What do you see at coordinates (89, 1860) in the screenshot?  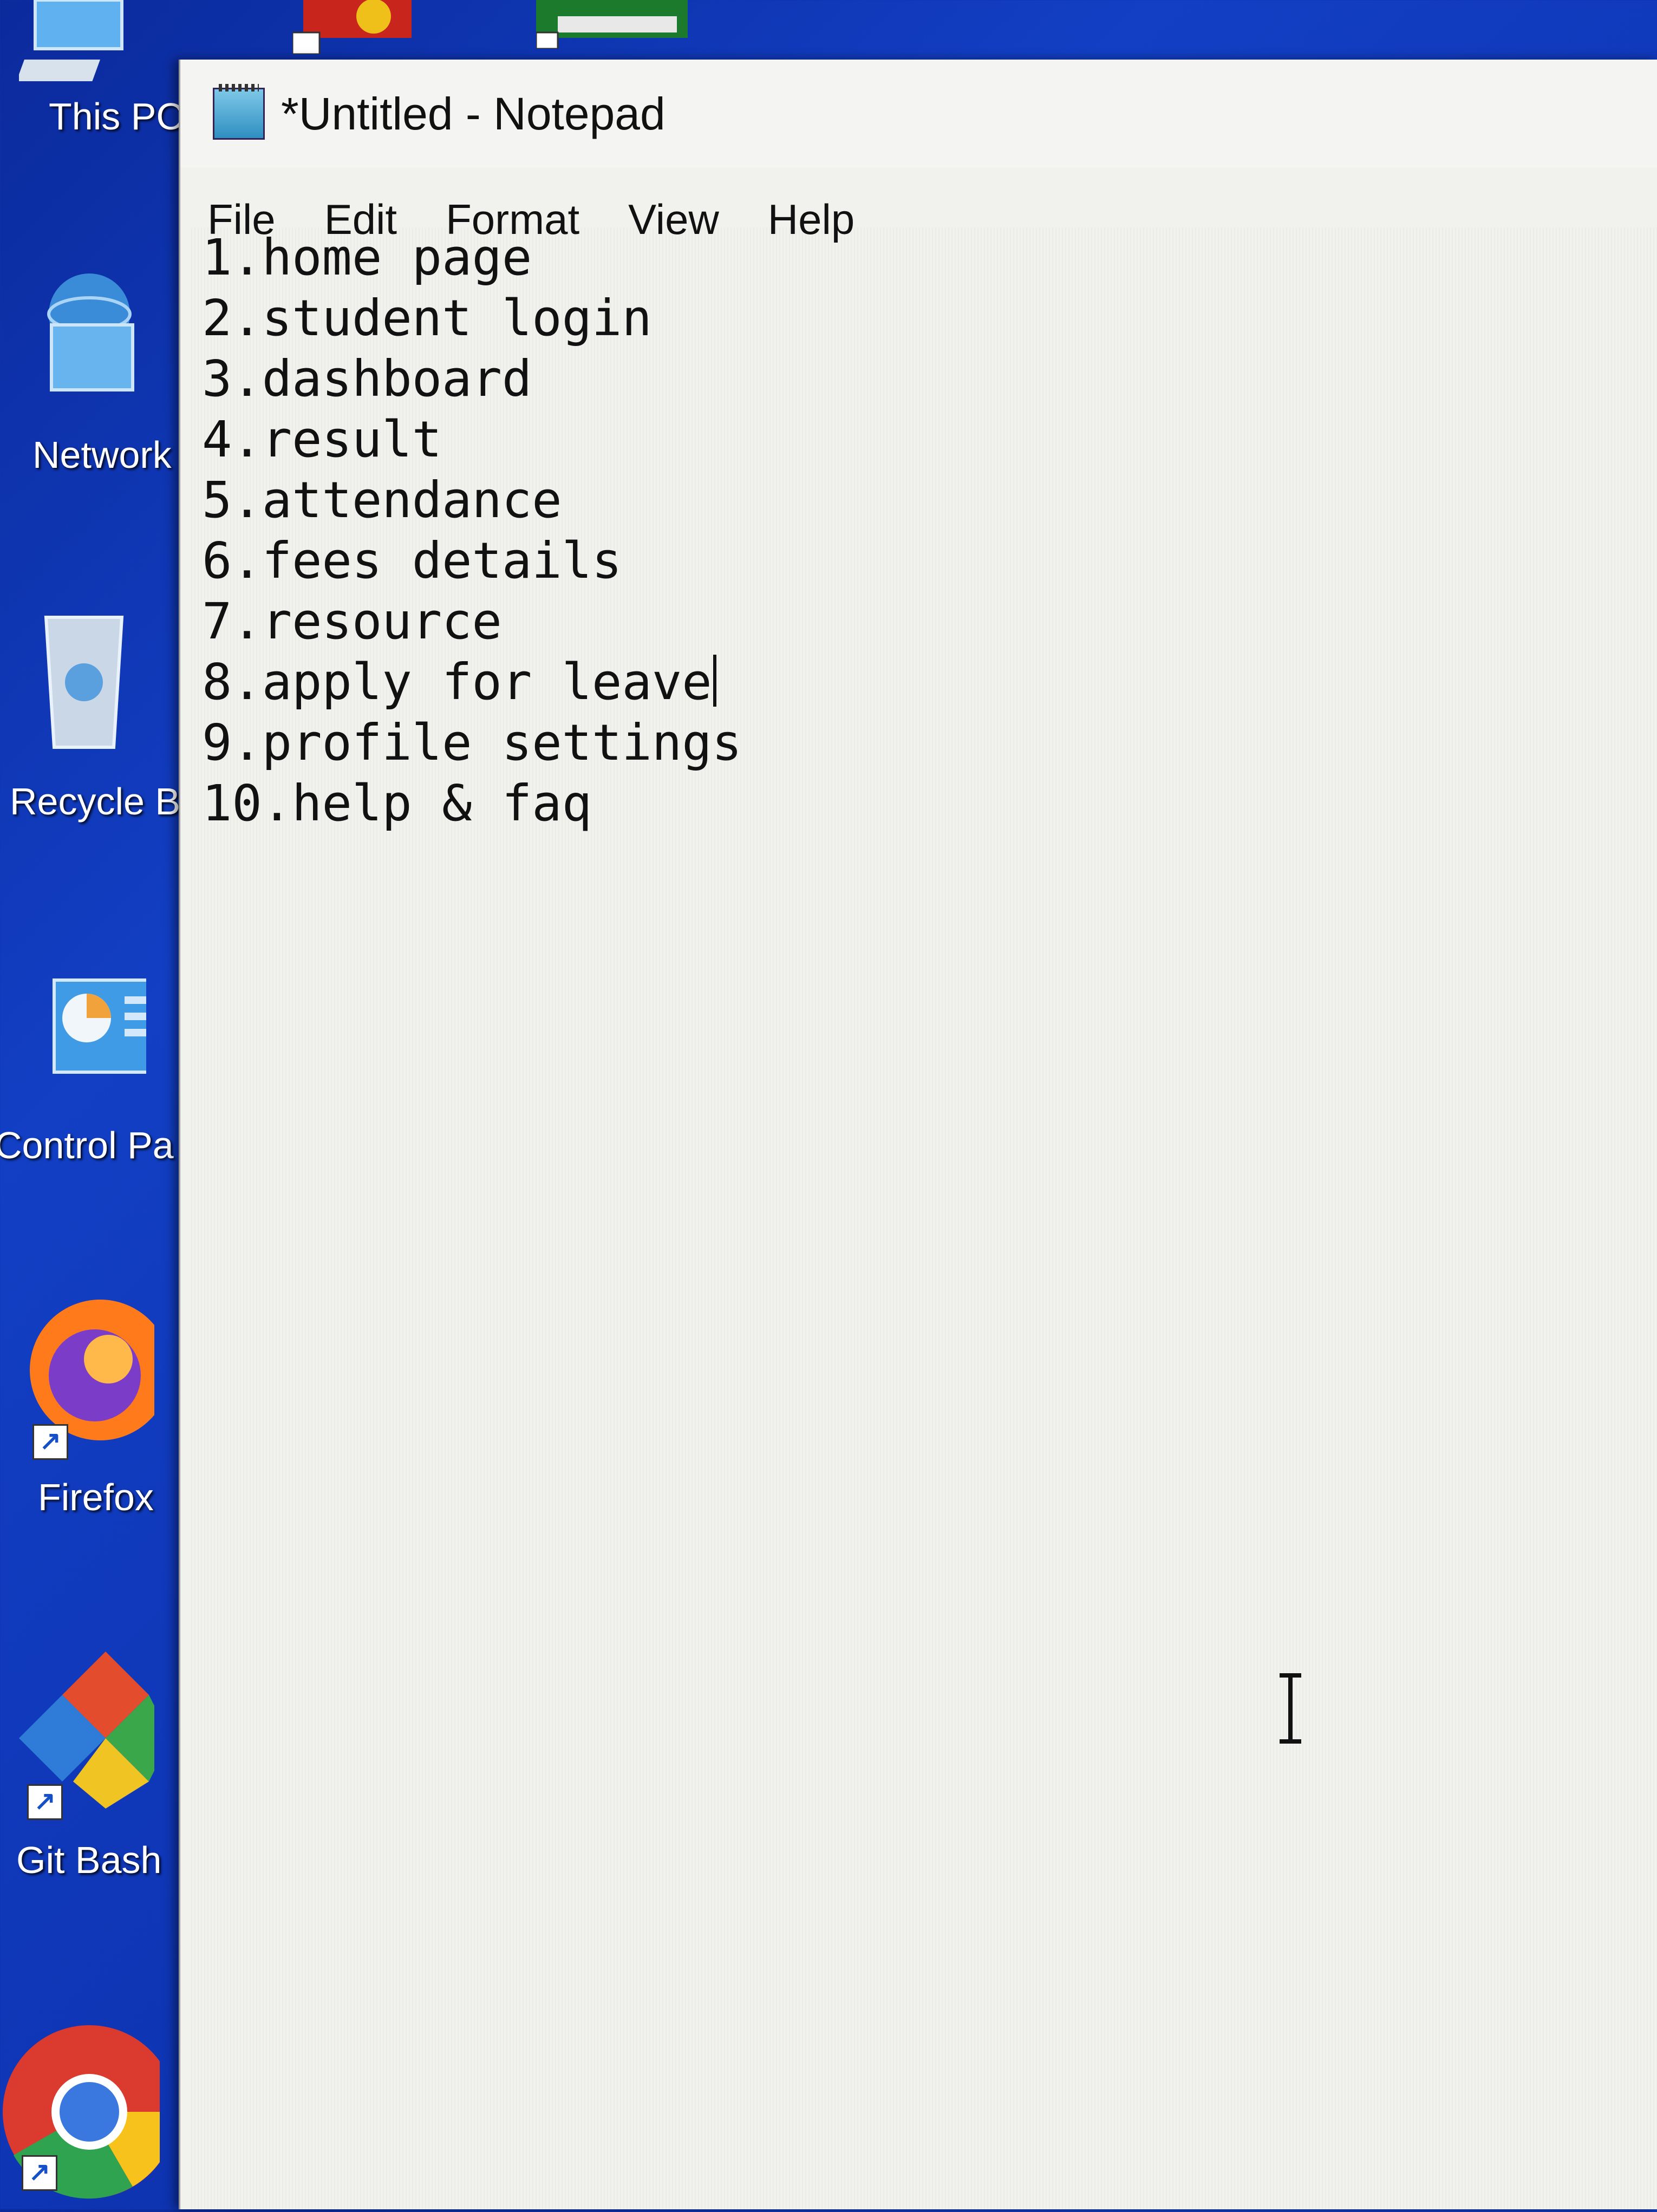 I see `desktop-icon-label: Git Bash` at bounding box center [89, 1860].